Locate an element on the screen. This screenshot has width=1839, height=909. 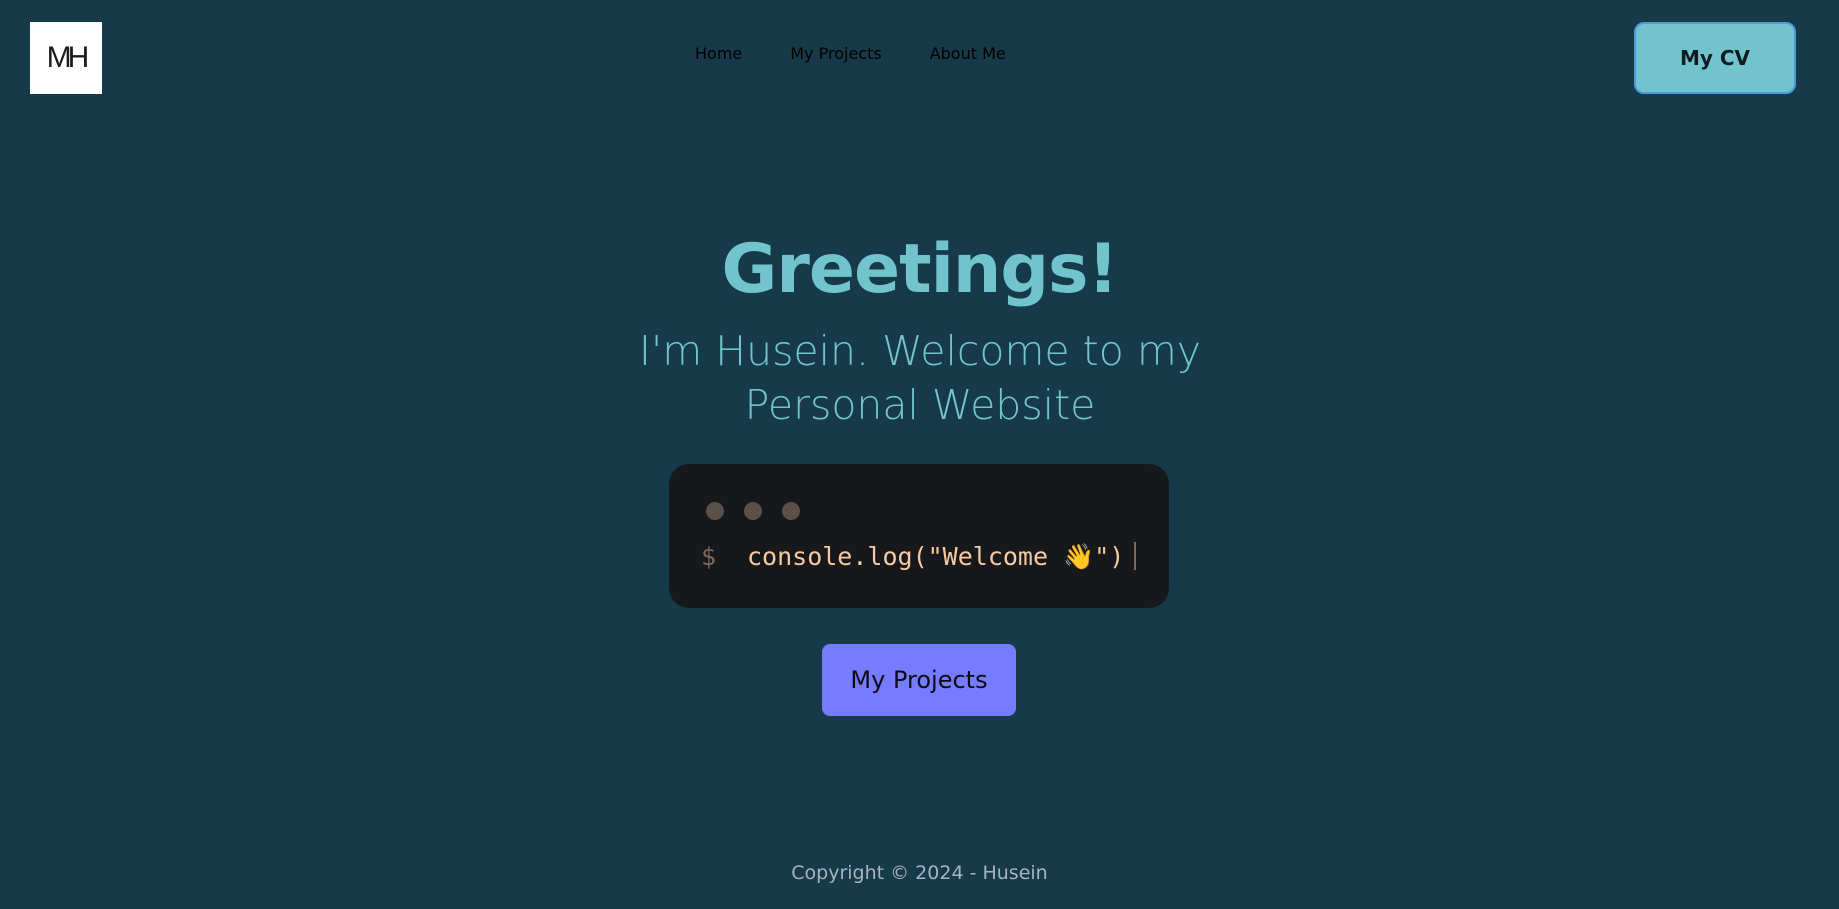
footer-copyright: Copyright © 2024 - Husein is located at coordinates (919, 873).